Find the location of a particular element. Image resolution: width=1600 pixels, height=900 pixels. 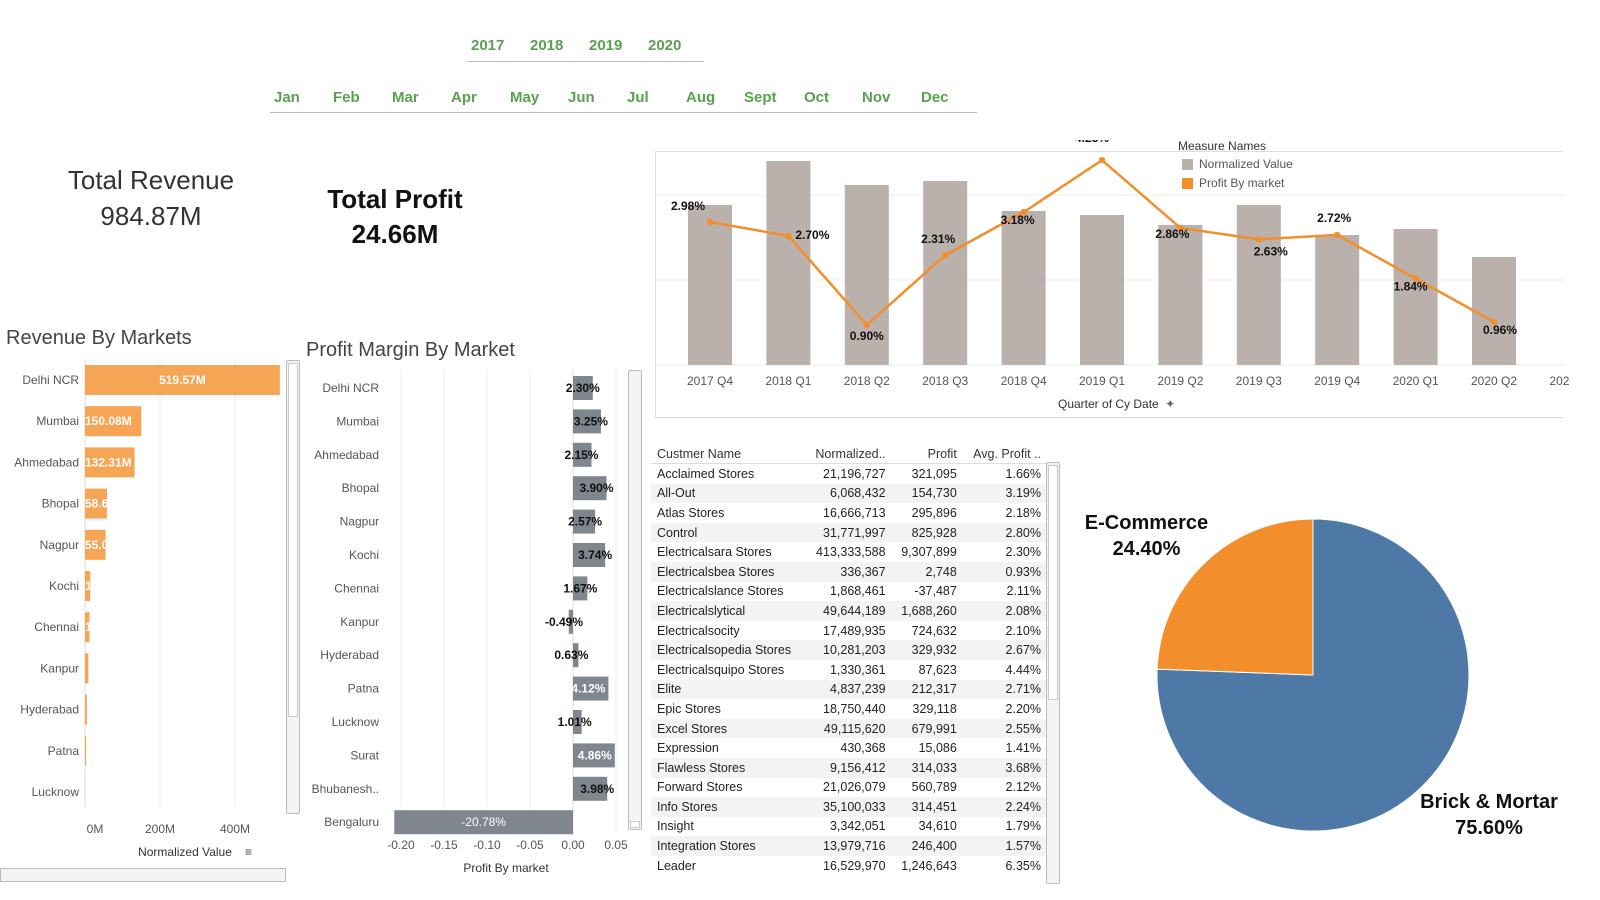

margin-scrollbar is located at coordinates (635, 600).